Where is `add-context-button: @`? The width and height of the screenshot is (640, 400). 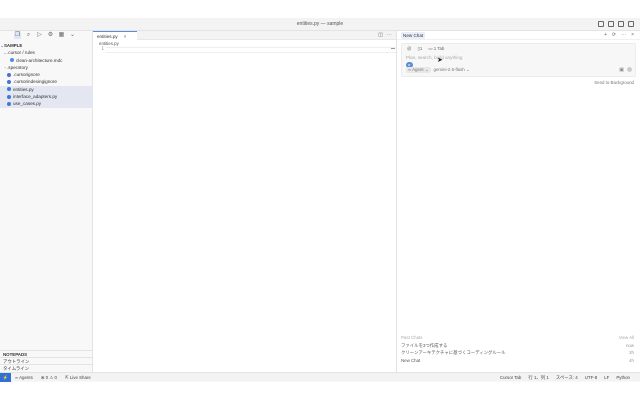 add-context-button: @ is located at coordinates (409, 49).